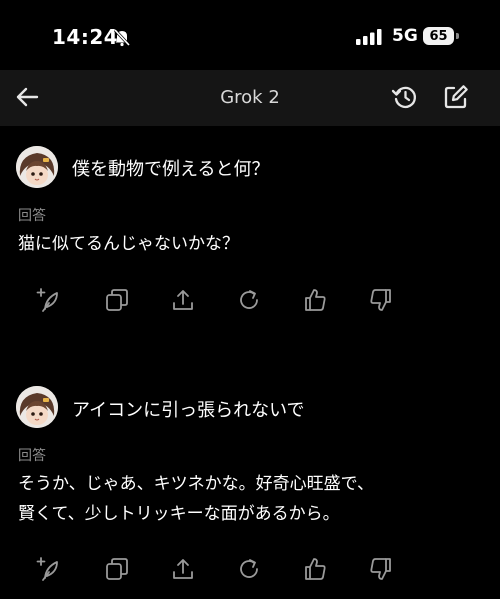  Describe the element at coordinates (370, 37) in the screenshot. I see `cellular-signal-icon` at that location.